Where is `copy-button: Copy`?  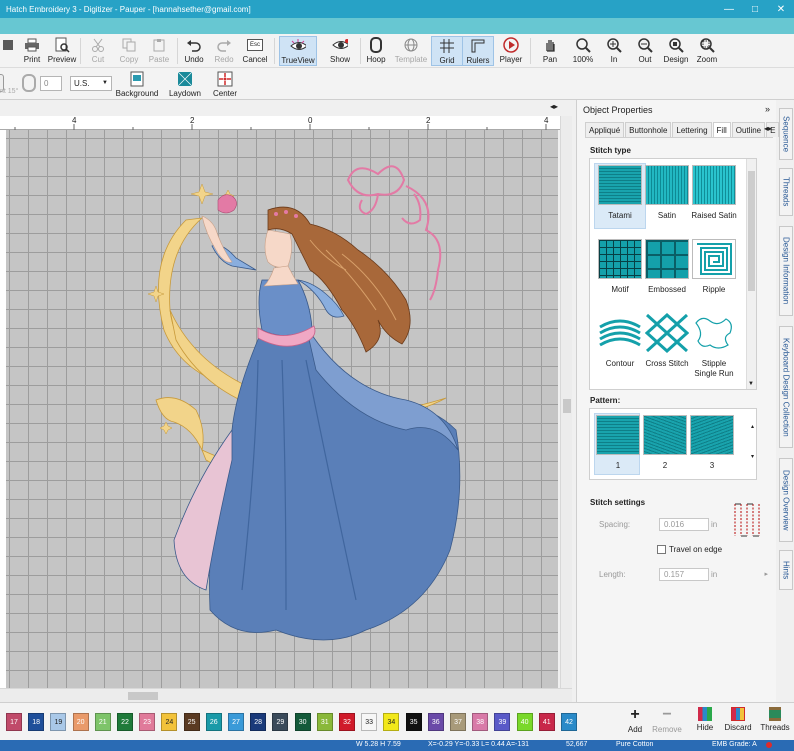 copy-button: Copy is located at coordinates (129, 51).